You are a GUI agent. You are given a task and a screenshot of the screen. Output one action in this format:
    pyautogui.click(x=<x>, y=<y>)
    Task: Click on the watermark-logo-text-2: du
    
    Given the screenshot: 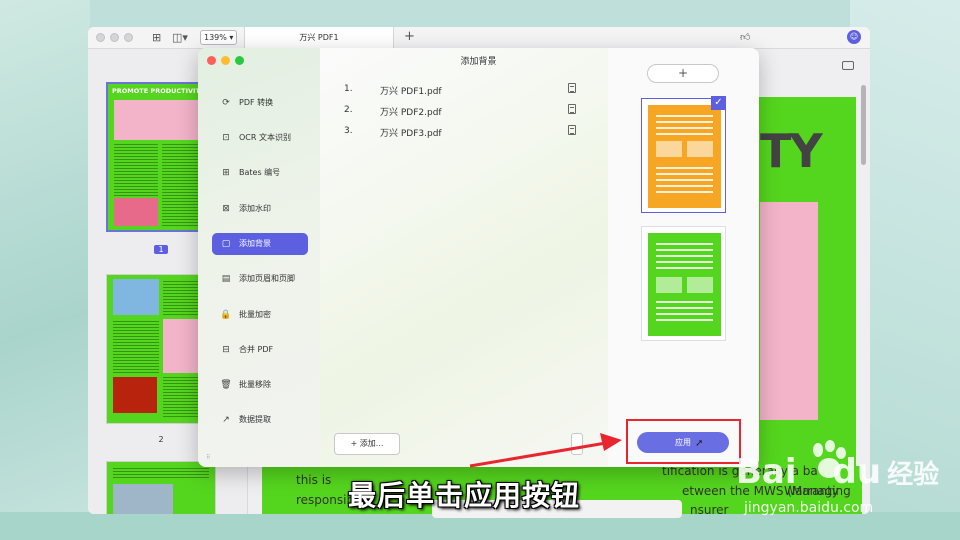 What is the action you would take?
    pyautogui.click(x=857, y=472)
    